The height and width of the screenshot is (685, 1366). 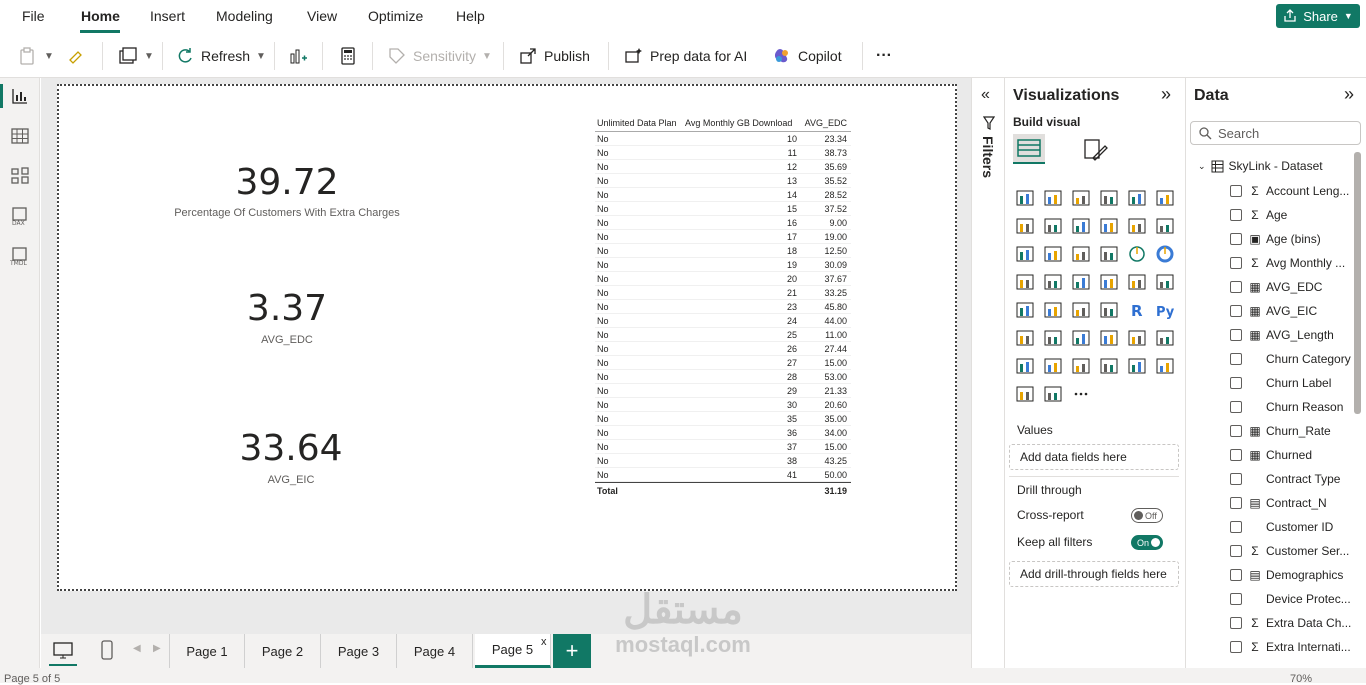 What do you see at coordinates (1301, 679) in the screenshot?
I see `zoom-level: 70%` at bounding box center [1301, 679].